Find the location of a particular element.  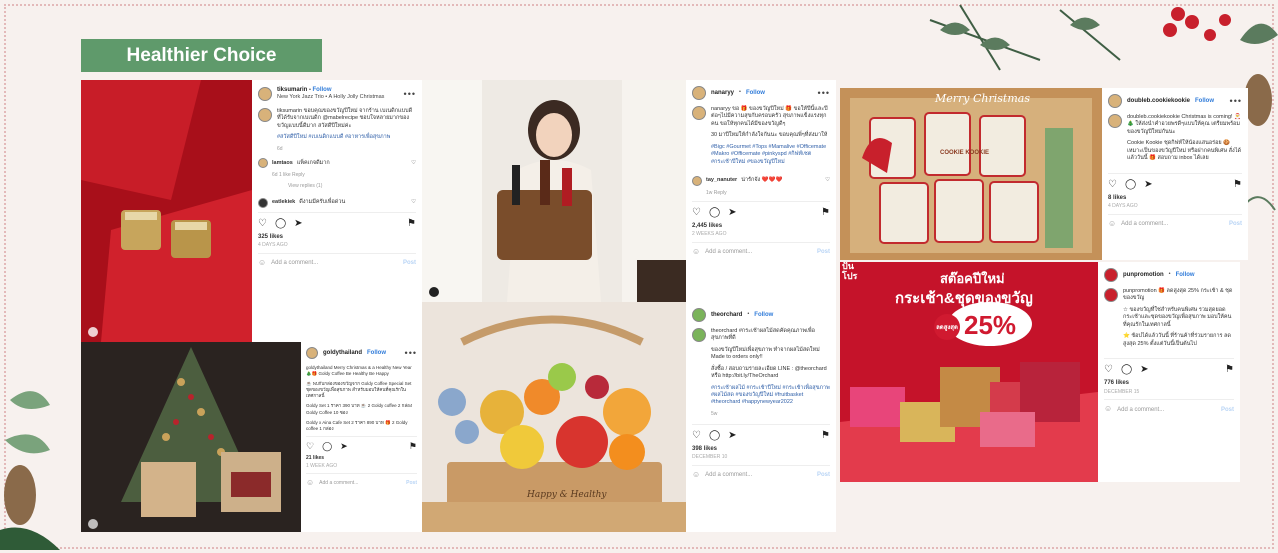

comment-user: lamtaos is located at coordinates (282, 163).